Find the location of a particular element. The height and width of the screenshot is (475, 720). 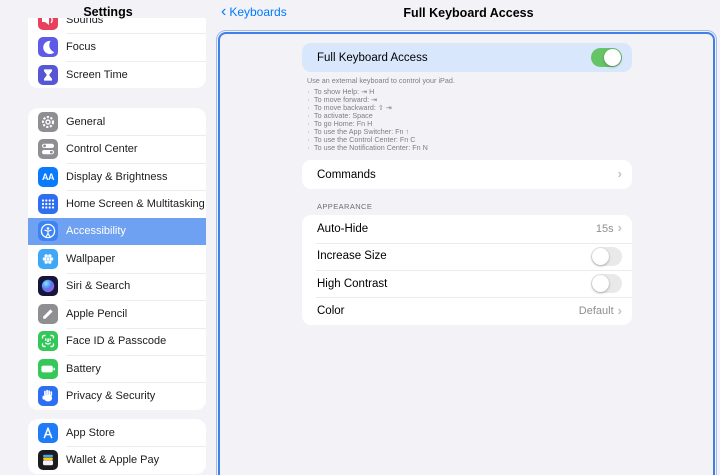

apple-pencil-icon is located at coordinates (48, 313).